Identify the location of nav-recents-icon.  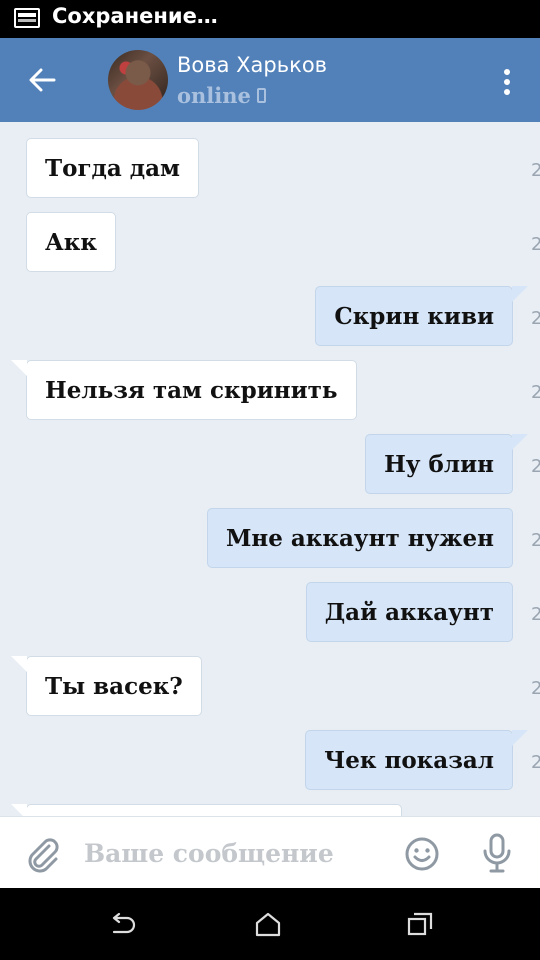
(420, 924).